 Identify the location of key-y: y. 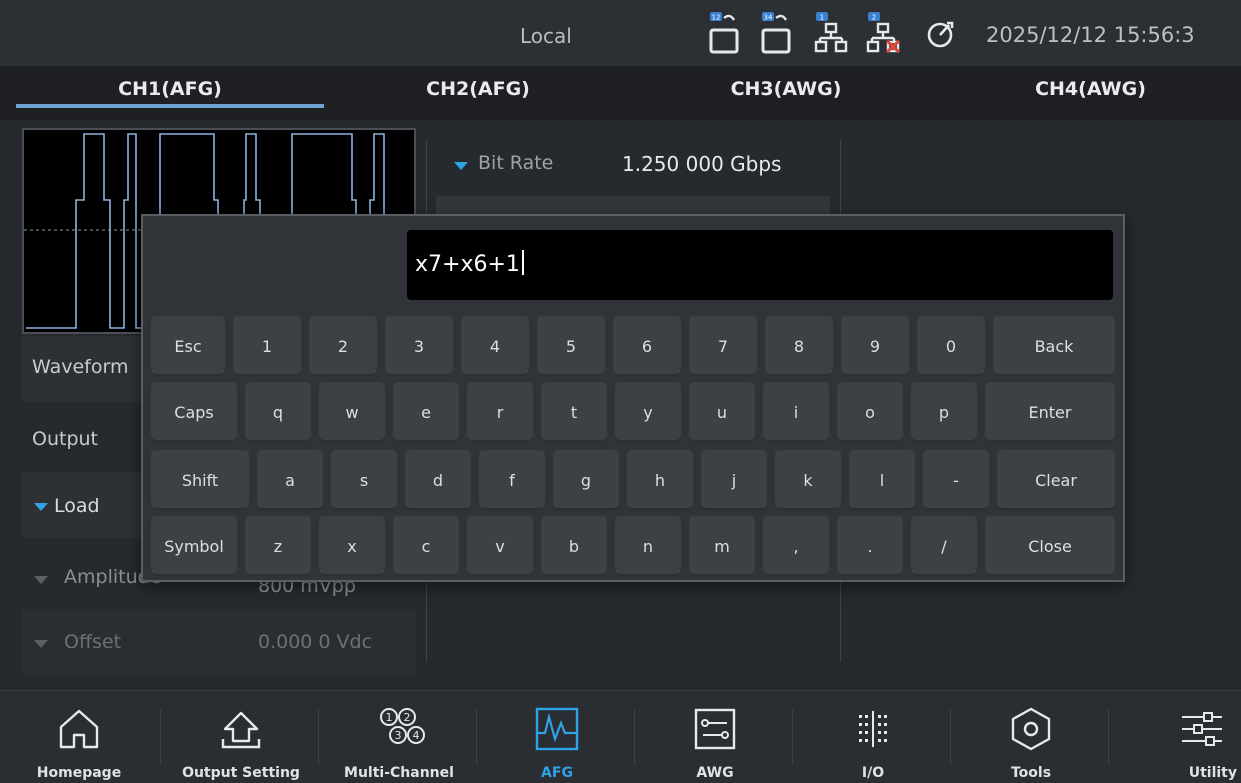
(648, 412).